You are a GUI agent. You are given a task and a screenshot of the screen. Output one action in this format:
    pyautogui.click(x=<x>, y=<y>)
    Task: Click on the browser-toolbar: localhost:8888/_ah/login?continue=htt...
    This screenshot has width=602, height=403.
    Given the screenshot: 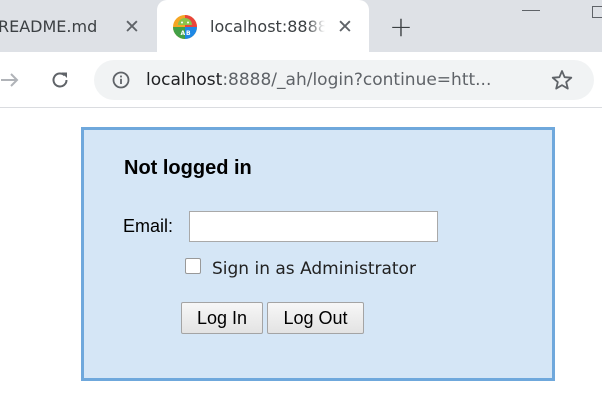 What is the action you would take?
    pyautogui.click(x=301, y=80)
    